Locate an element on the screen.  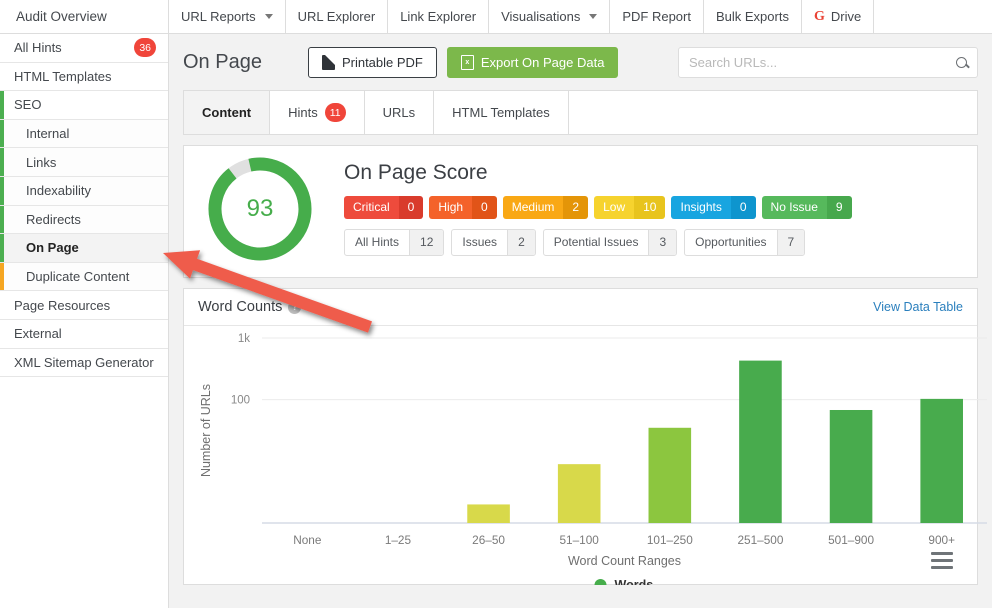
pill-label: Insights is located at coordinates (701, 207).